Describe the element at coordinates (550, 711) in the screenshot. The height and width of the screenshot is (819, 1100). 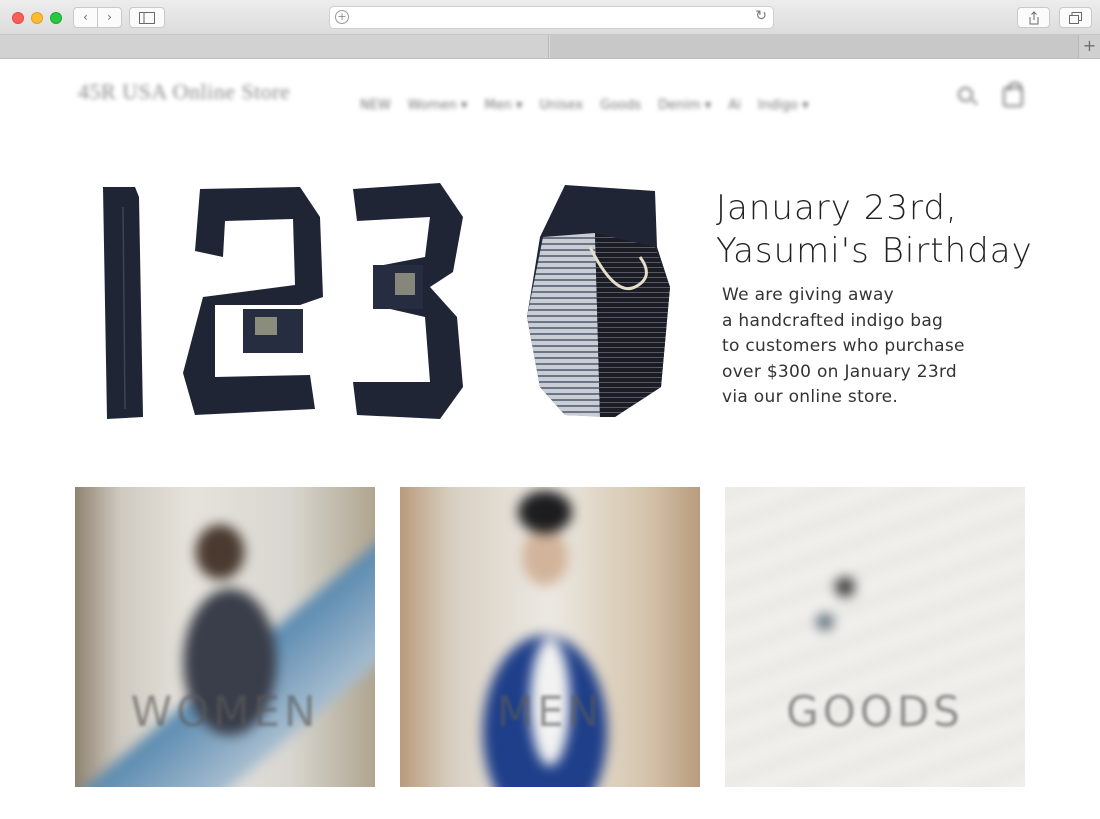
I see `category-label-men: MEN` at that location.